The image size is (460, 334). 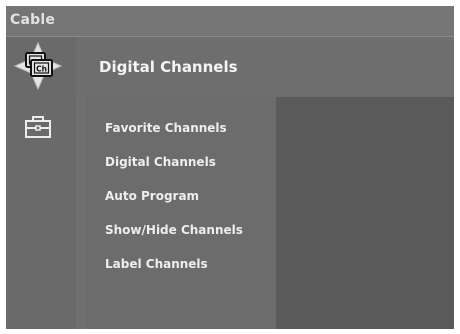 What do you see at coordinates (33, 20) in the screenshot?
I see `source-title: Cable` at bounding box center [33, 20].